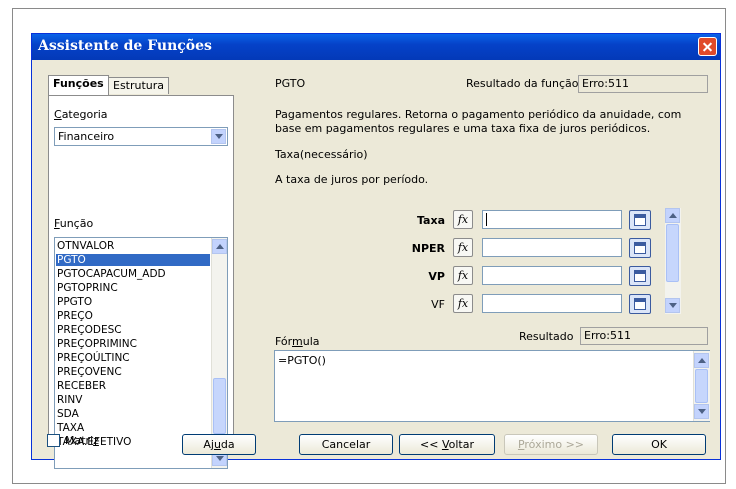 This screenshot has width=736, height=489. I want to click on list-item: SDA, so click(133, 414).